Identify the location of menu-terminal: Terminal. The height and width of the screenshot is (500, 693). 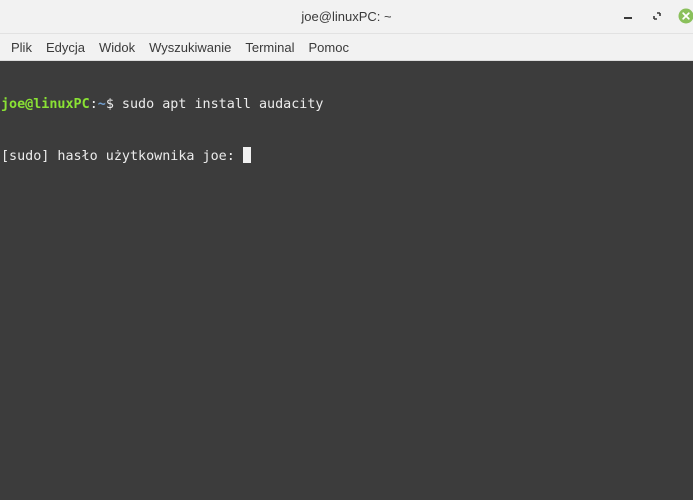
(269, 47).